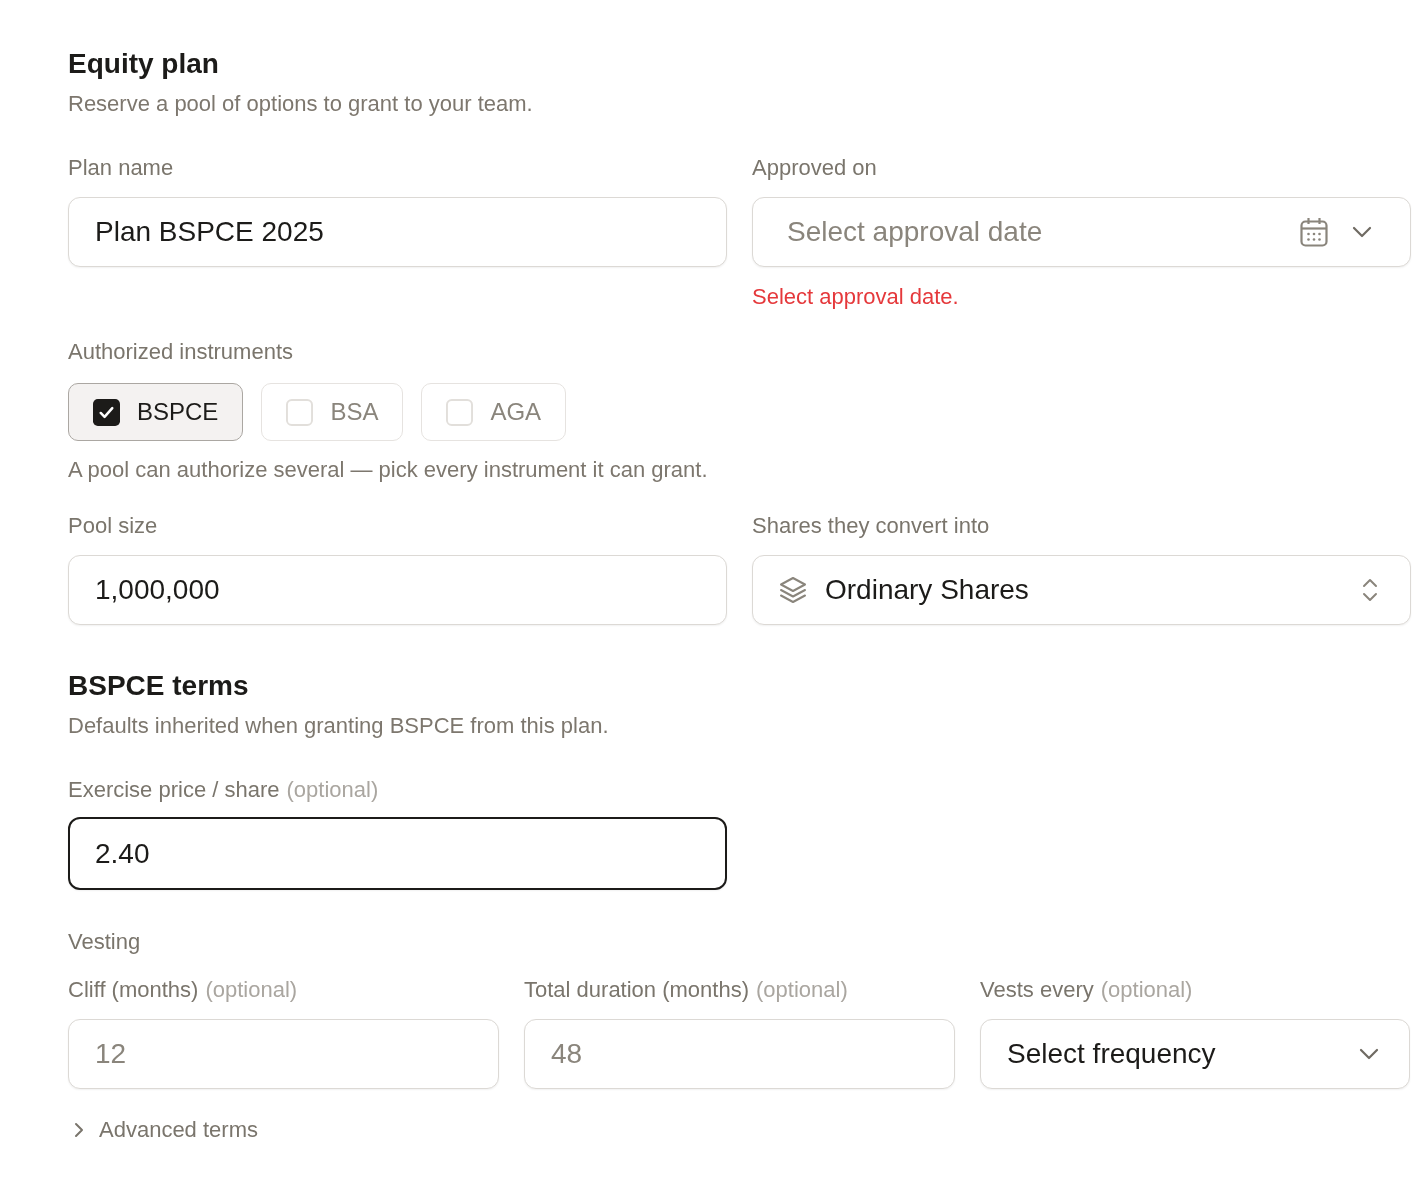 The image size is (1424, 1186). I want to click on field-label: Pool size, so click(113, 526).